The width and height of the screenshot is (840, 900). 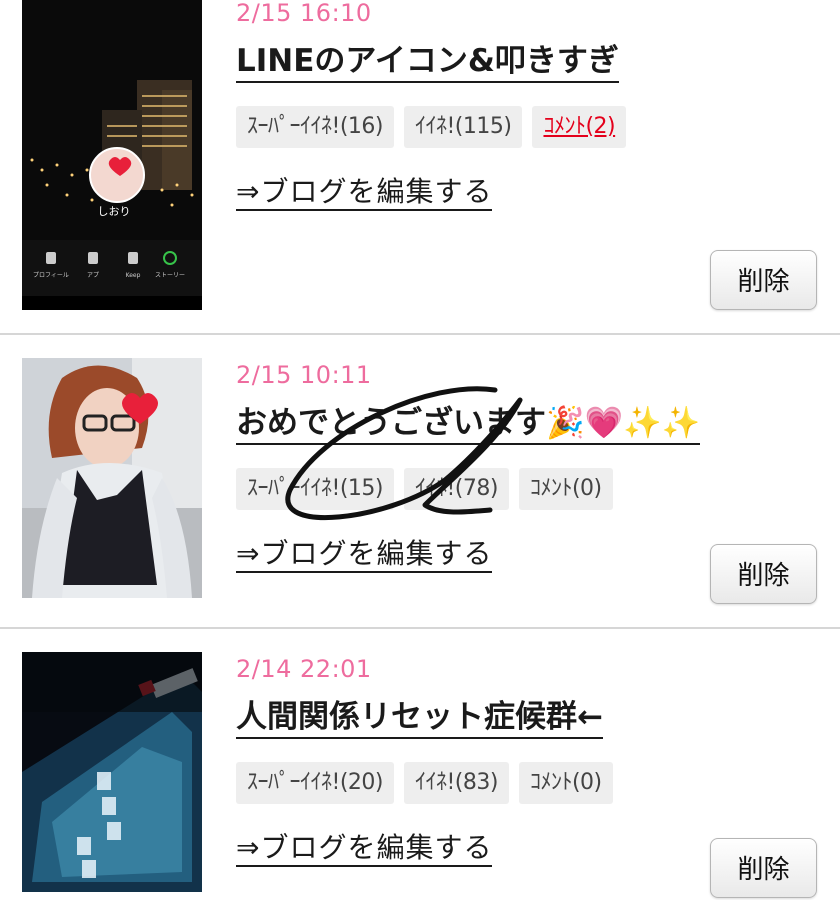 I want to click on like-count: ｲｲﾈ!(115), so click(x=463, y=127).